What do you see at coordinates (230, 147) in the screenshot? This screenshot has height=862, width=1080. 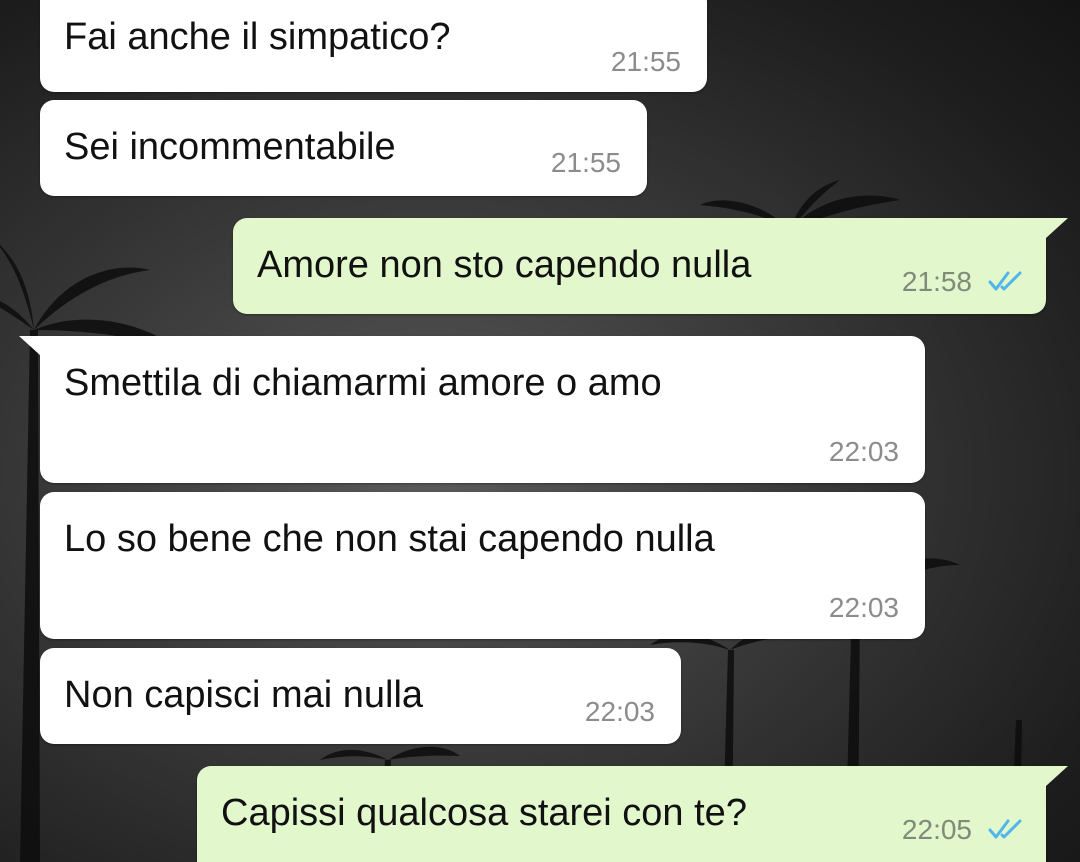 I see `message-text: Sei incommentabile` at bounding box center [230, 147].